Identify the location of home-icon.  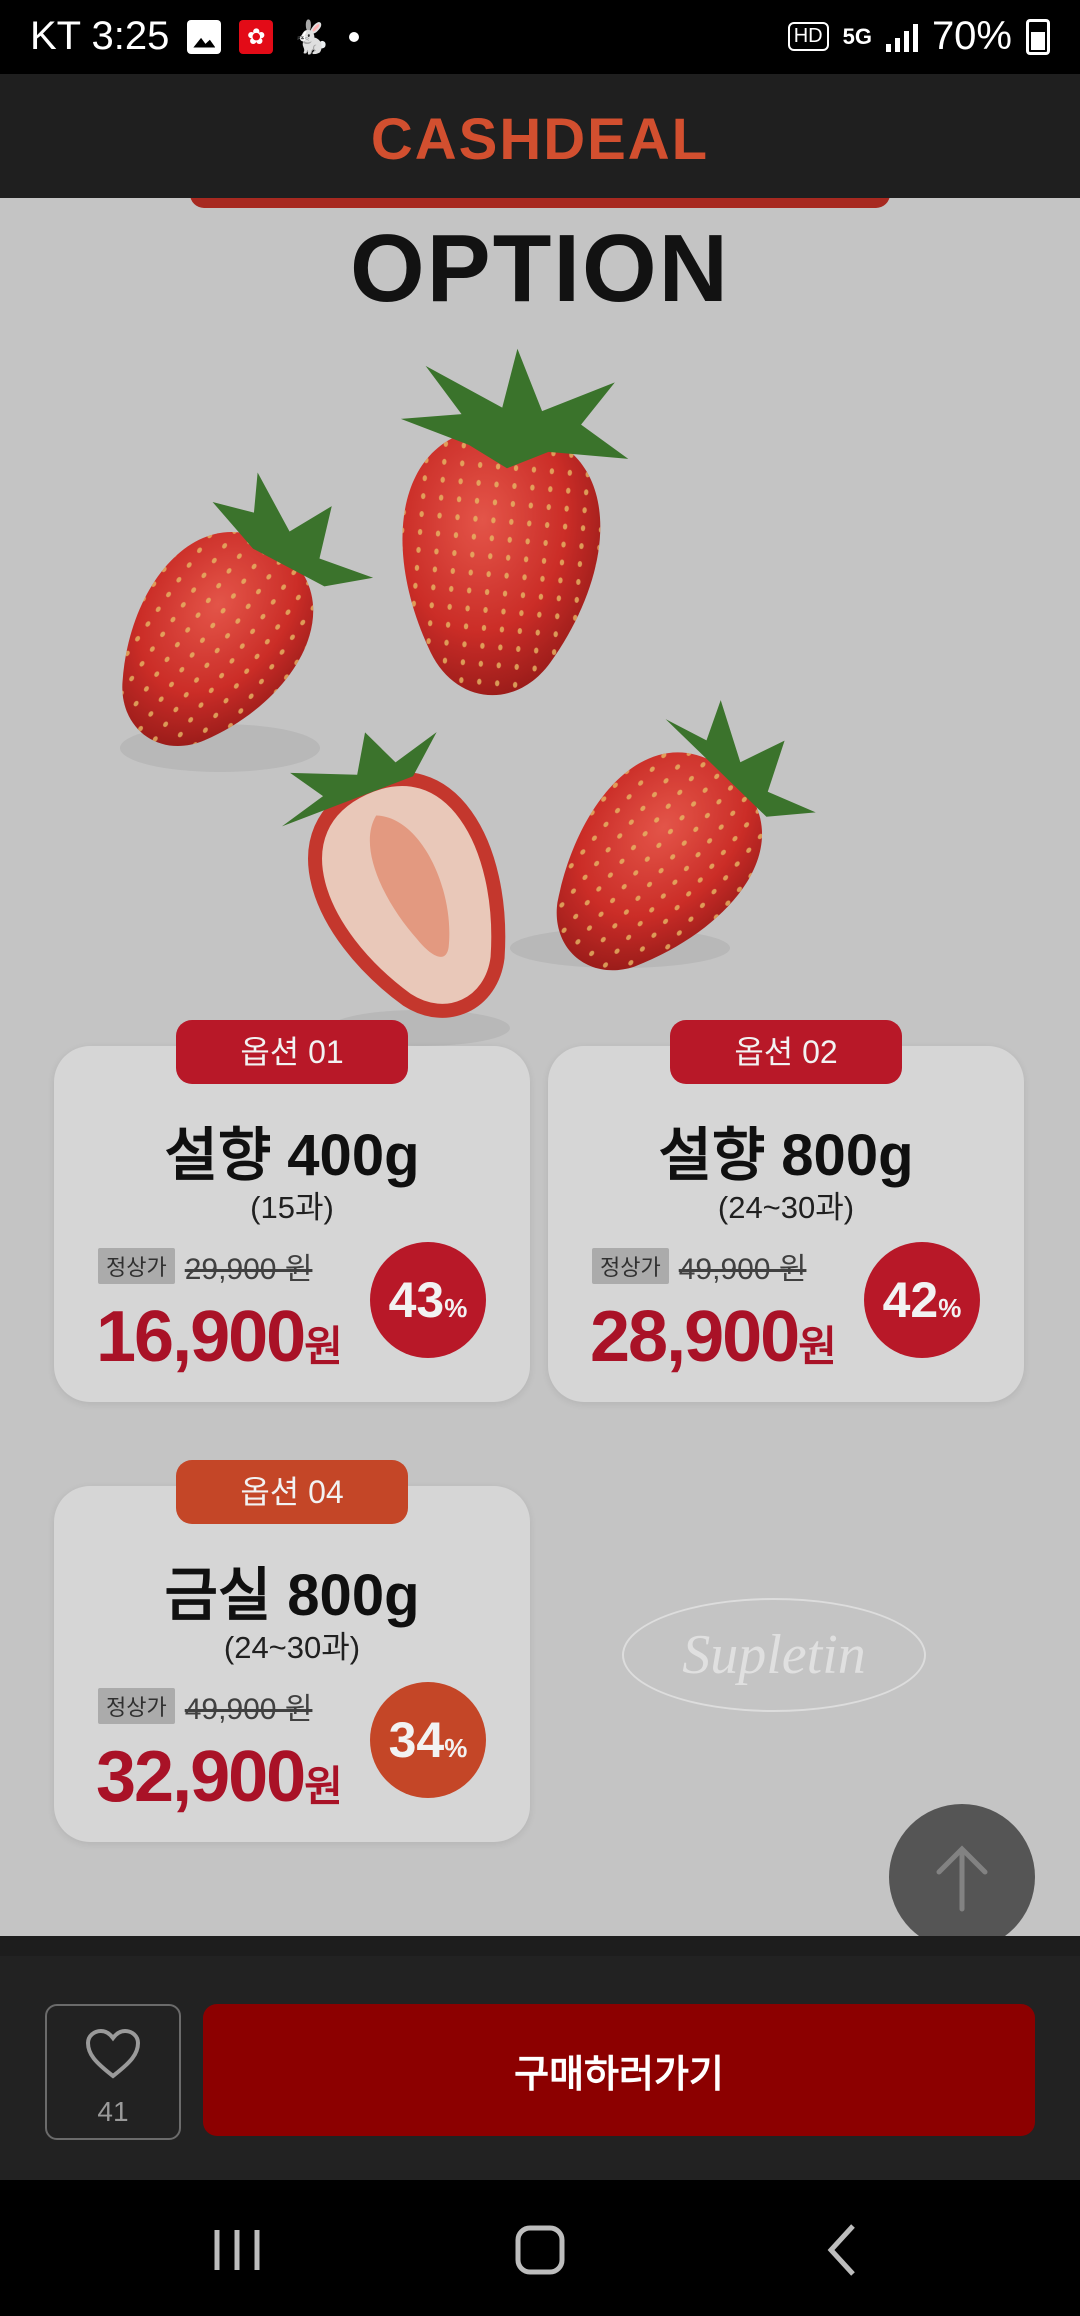
(540, 2250).